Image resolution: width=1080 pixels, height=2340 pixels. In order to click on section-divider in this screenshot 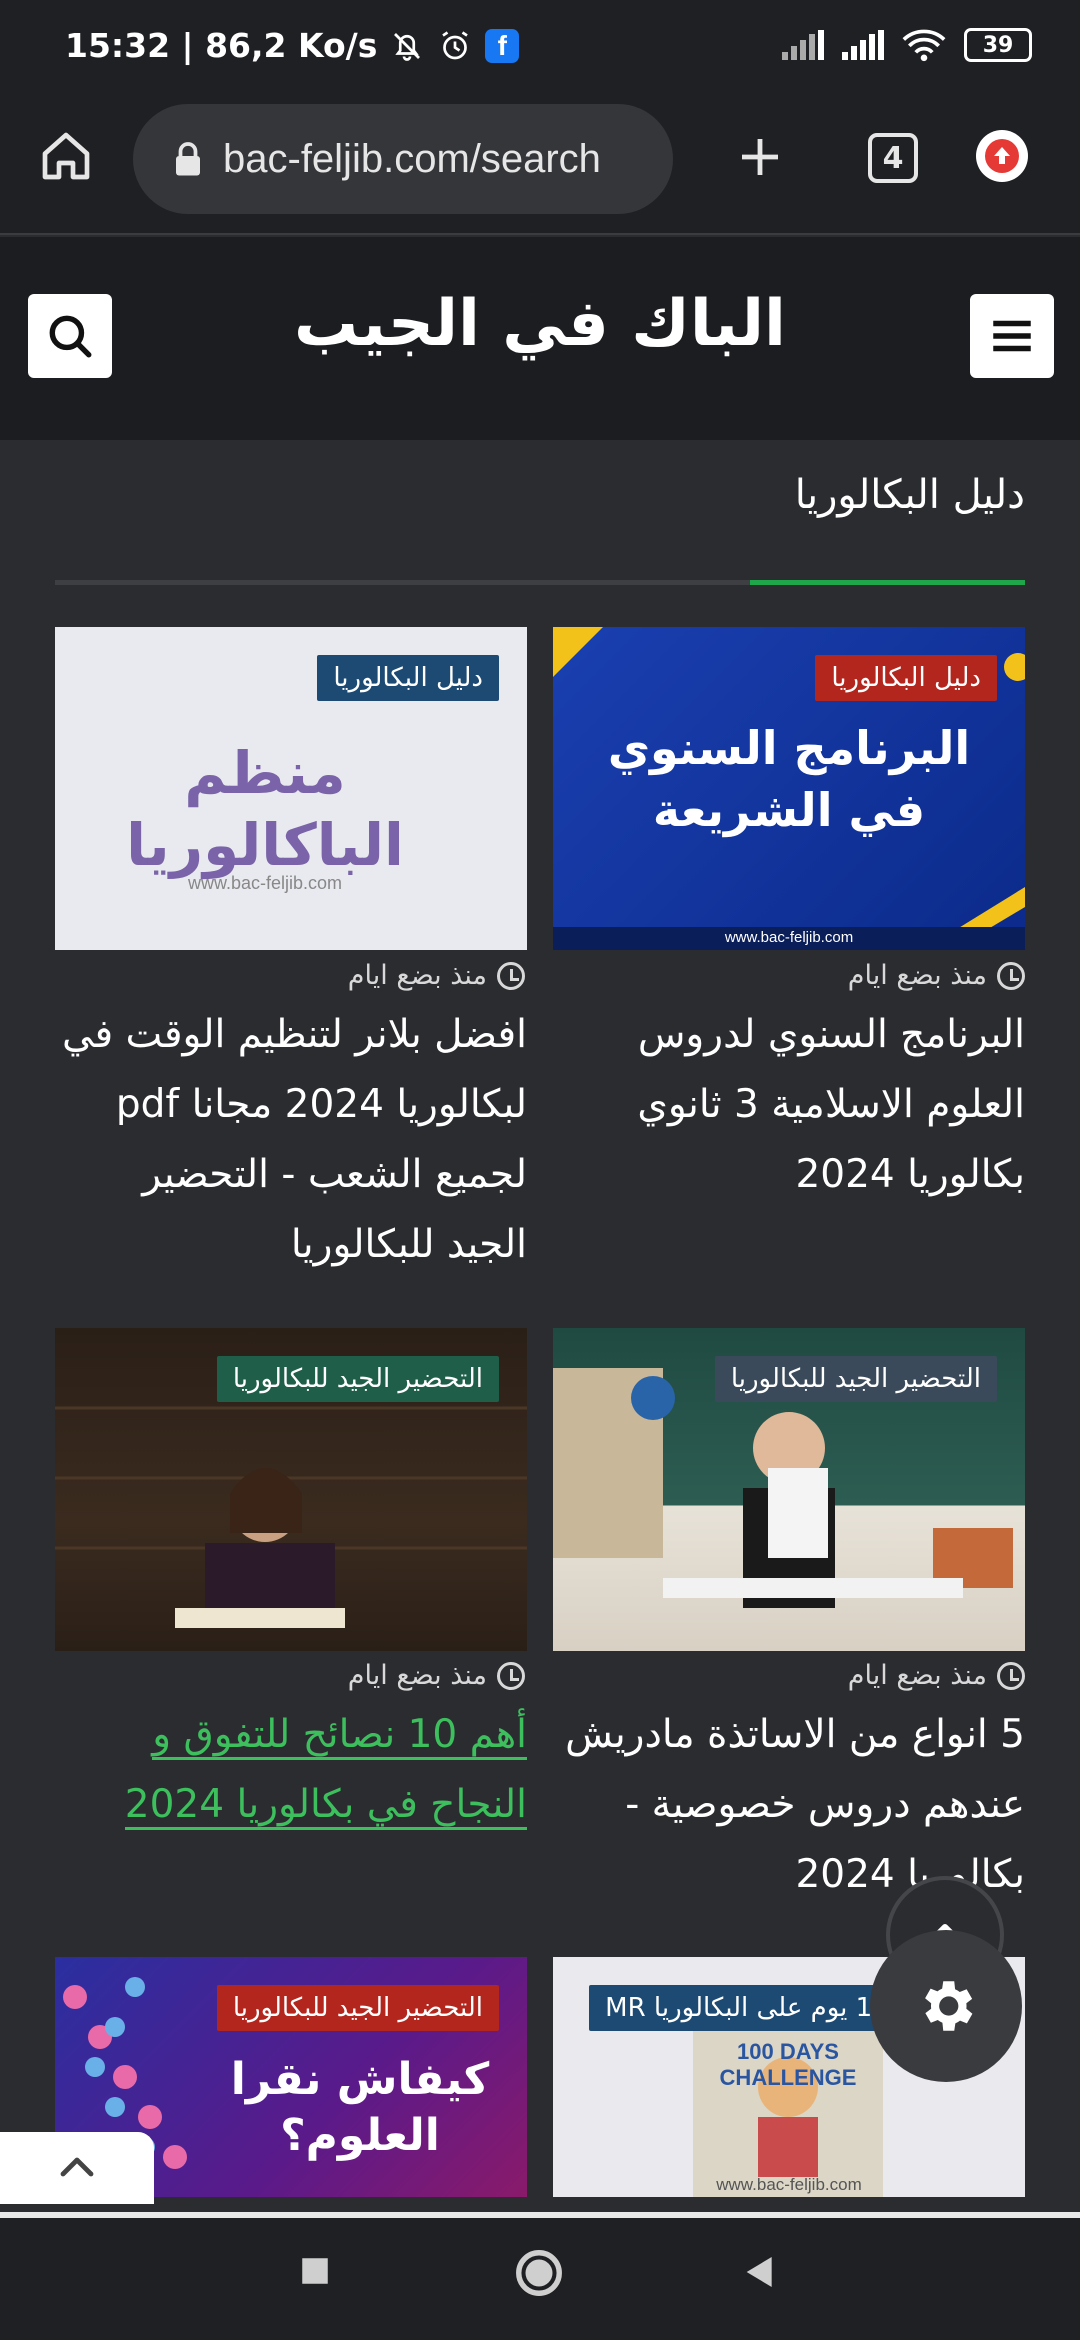, I will do `click(540, 582)`.